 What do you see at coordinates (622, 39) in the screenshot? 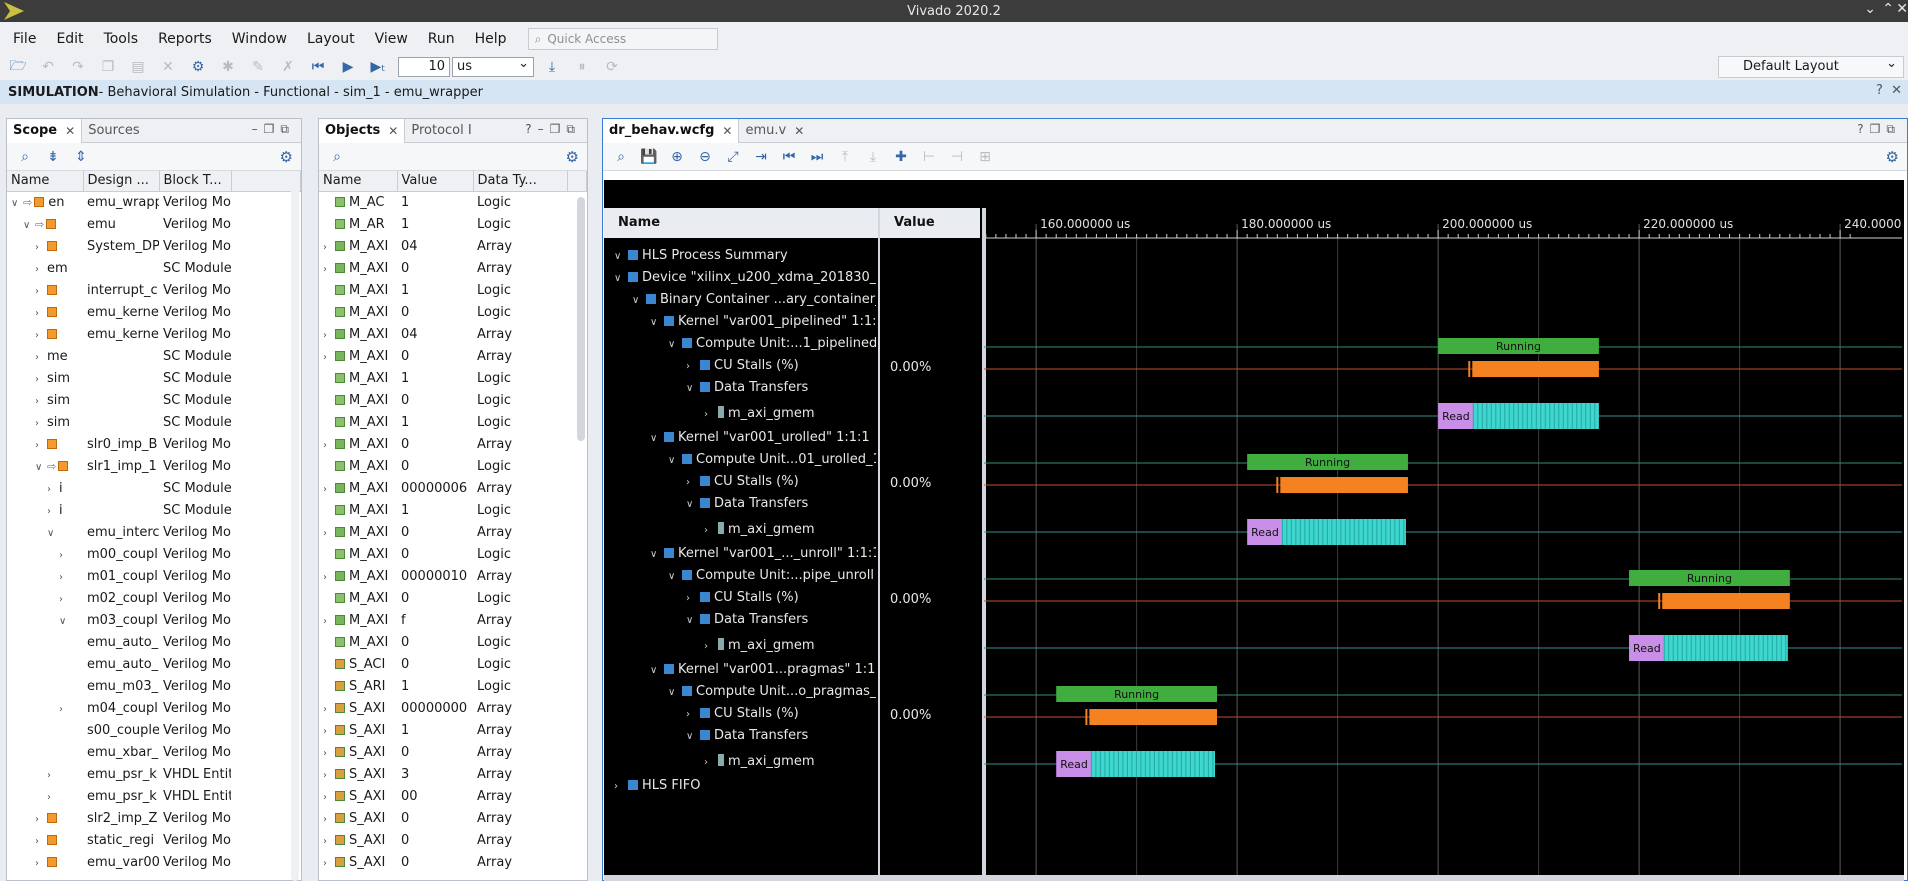
I see `quick-access-search: ⌕ Quick Access` at bounding box center [622, 39].